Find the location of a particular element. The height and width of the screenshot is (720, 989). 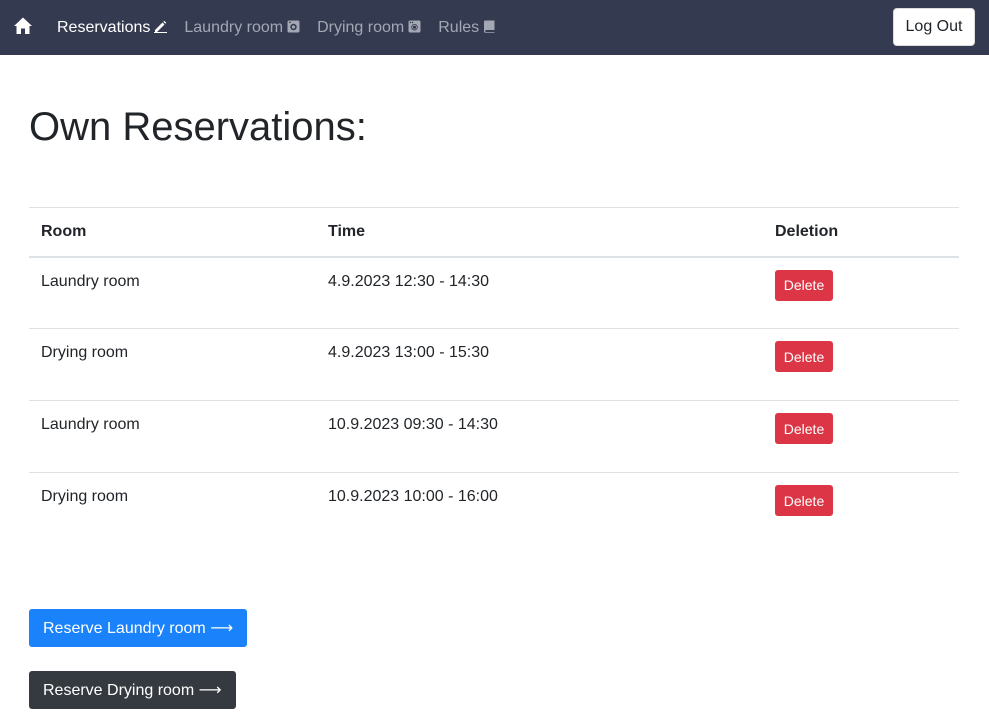

nav-item-label: Rules is located at coordinates (459, 27).